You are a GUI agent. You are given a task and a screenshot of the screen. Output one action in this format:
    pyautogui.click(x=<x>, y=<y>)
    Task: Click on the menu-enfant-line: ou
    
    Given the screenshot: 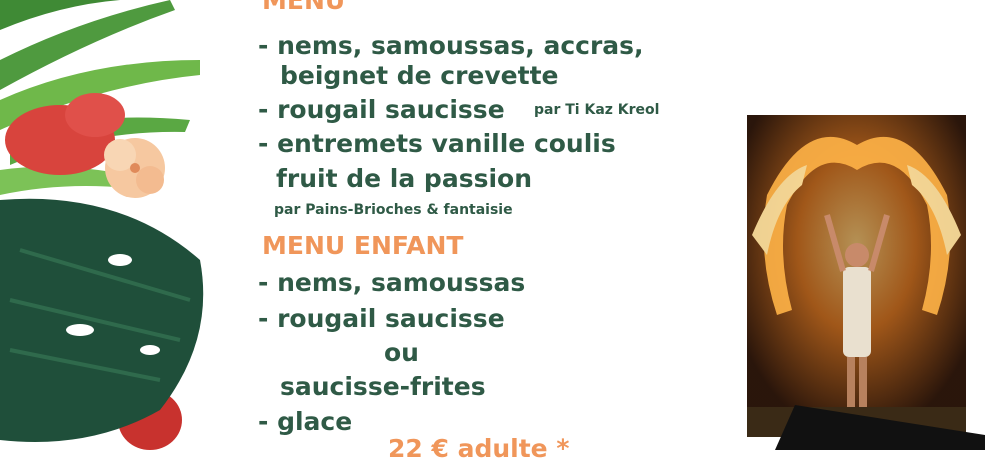 What is the action you would take?
    pyautogui.click(x=401, y=352)
    